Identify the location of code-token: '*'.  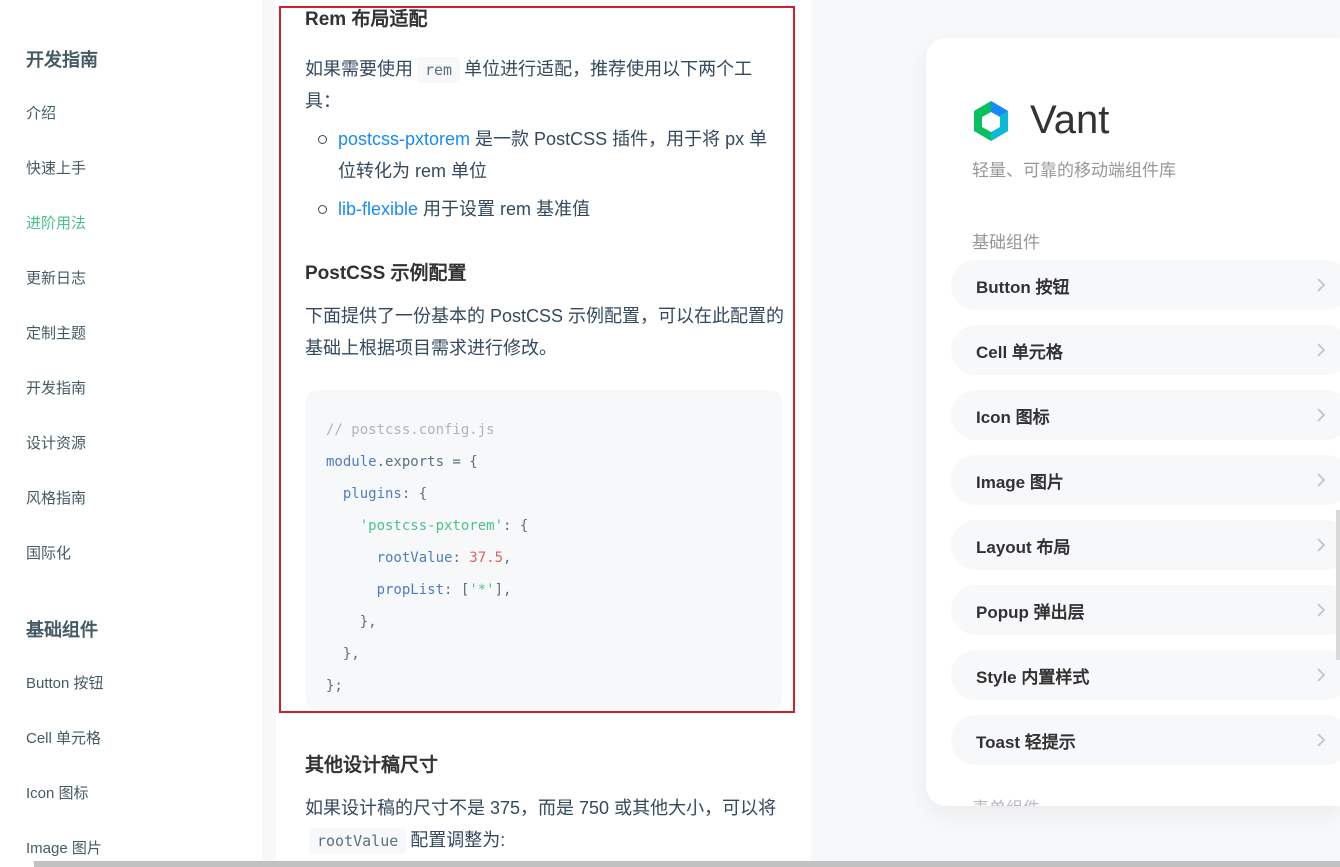
(482, 590).